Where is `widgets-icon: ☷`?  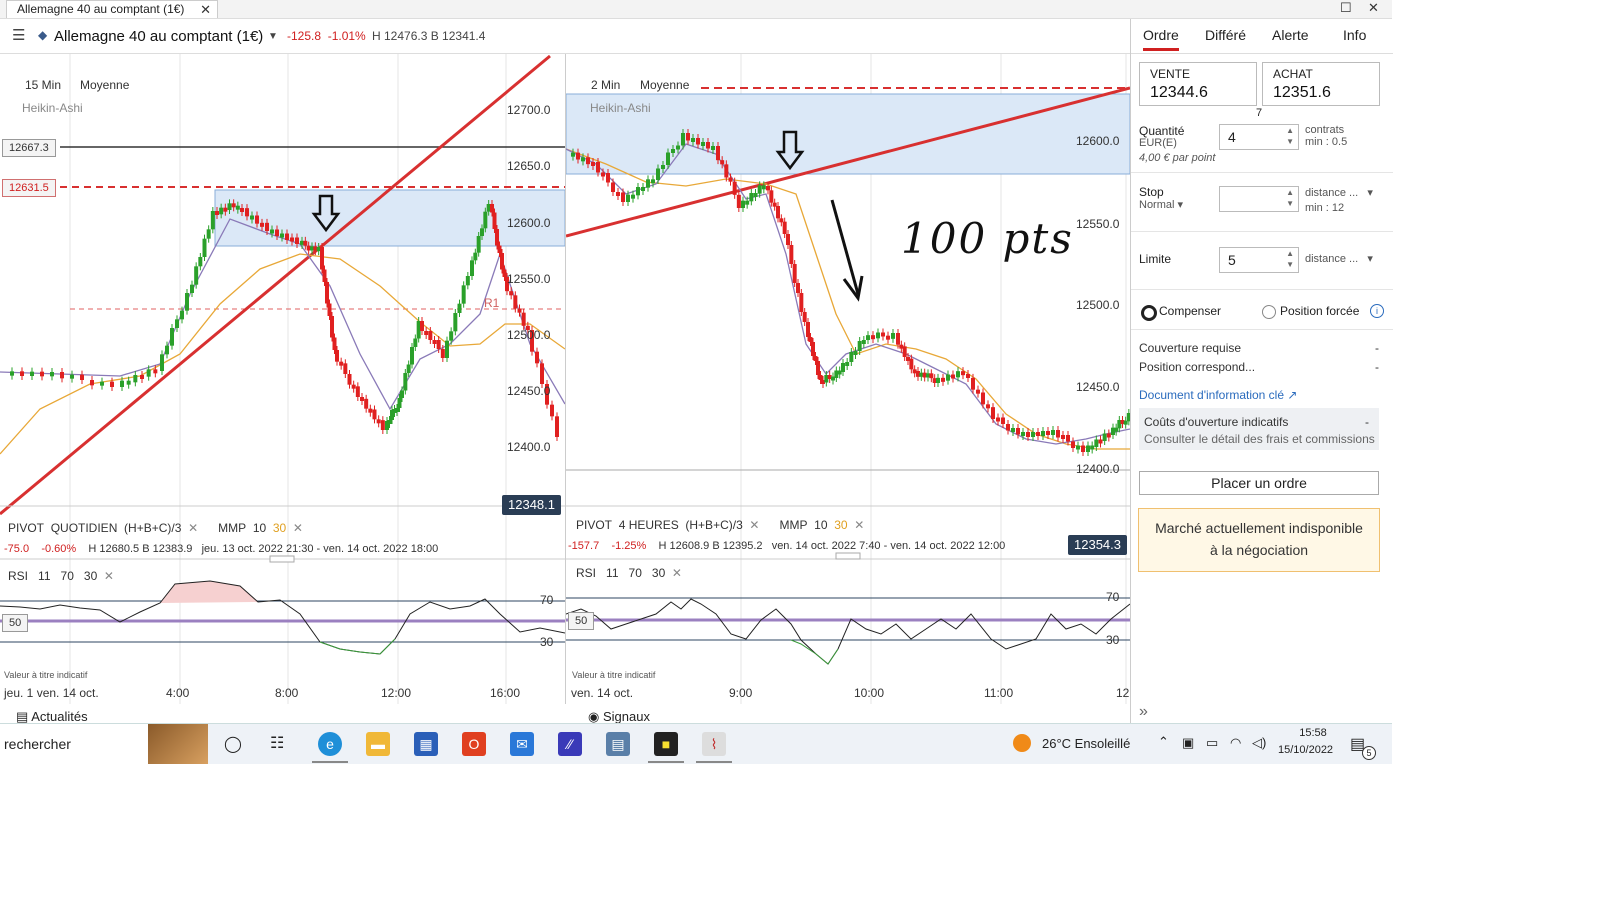 widgets-icon: ☷ is located at coordinates (277, 743).